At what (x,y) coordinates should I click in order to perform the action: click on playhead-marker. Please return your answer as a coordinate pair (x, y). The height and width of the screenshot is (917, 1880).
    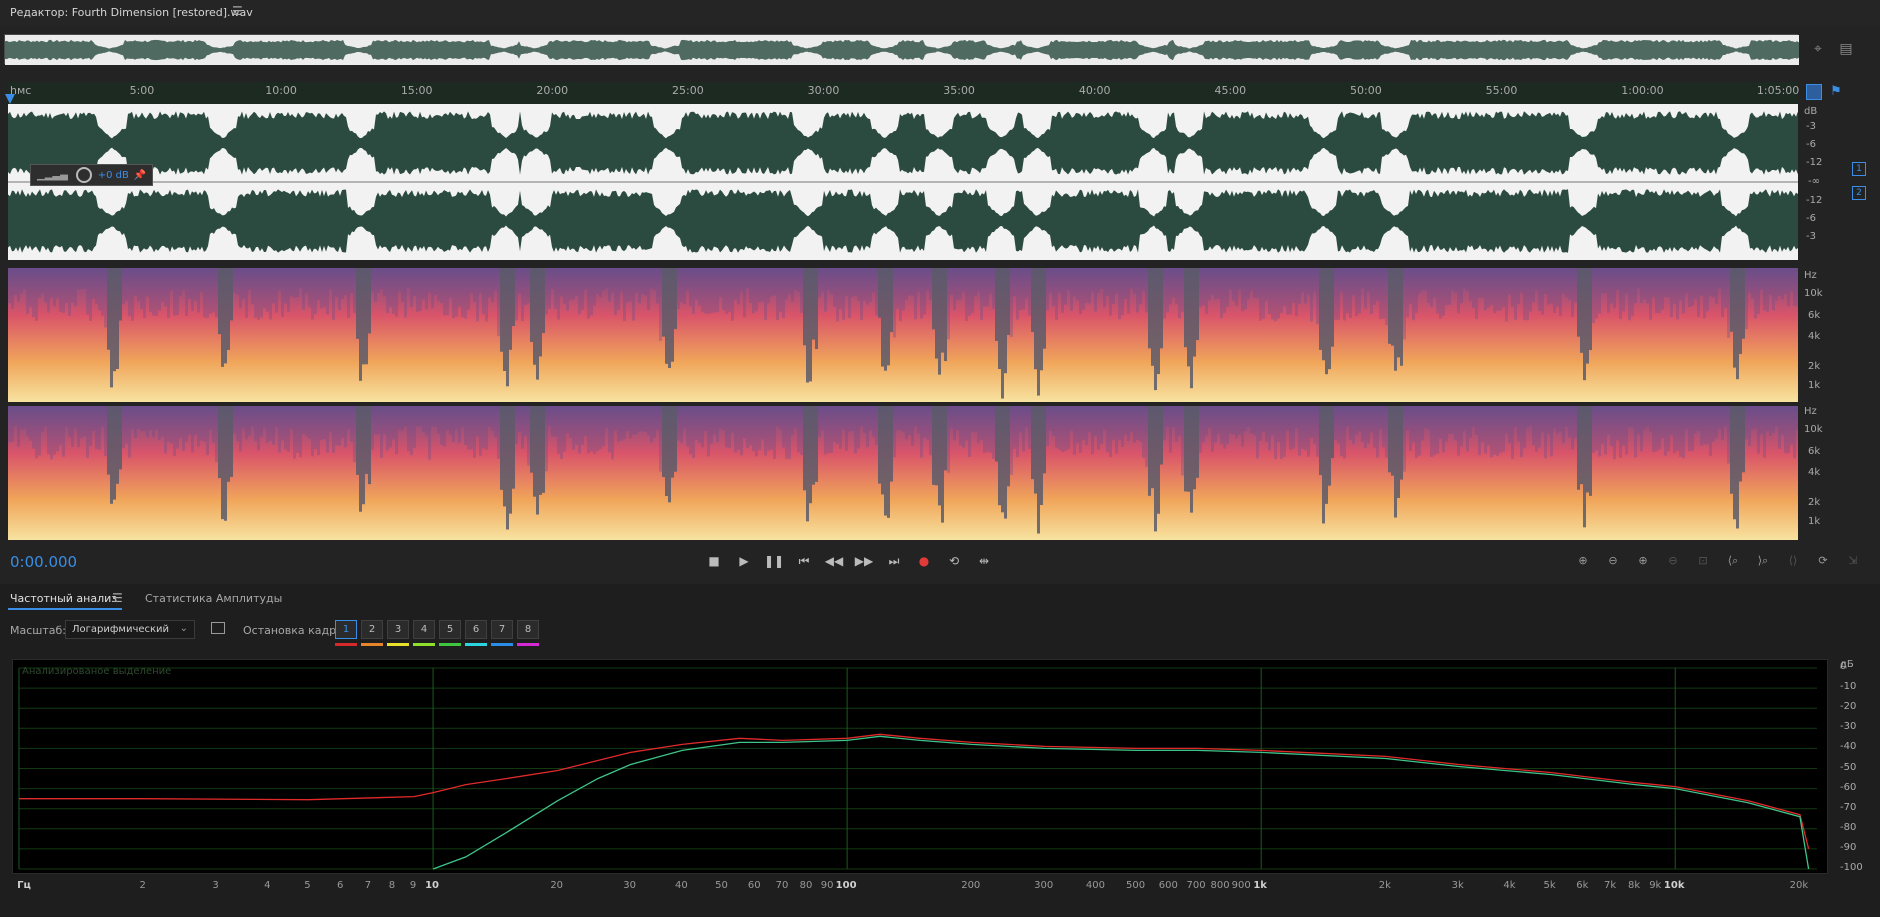
    Looking at the image, I should click on (10, 99).